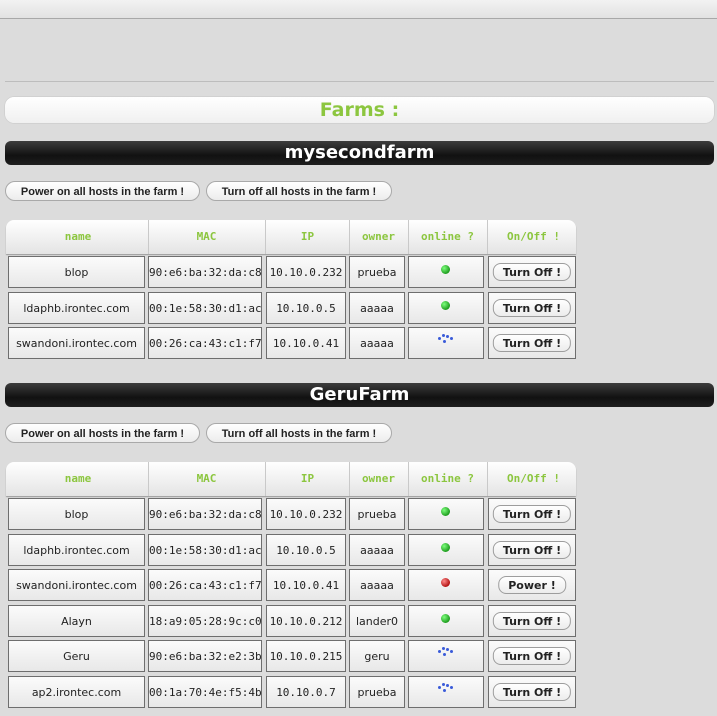 Image resolution: width=717 pixels, height=716 pixels. Describe the element at coordinates (76, 692) in the screenshot. I see `table-cell-name: ap2.irontec.com` at that location.